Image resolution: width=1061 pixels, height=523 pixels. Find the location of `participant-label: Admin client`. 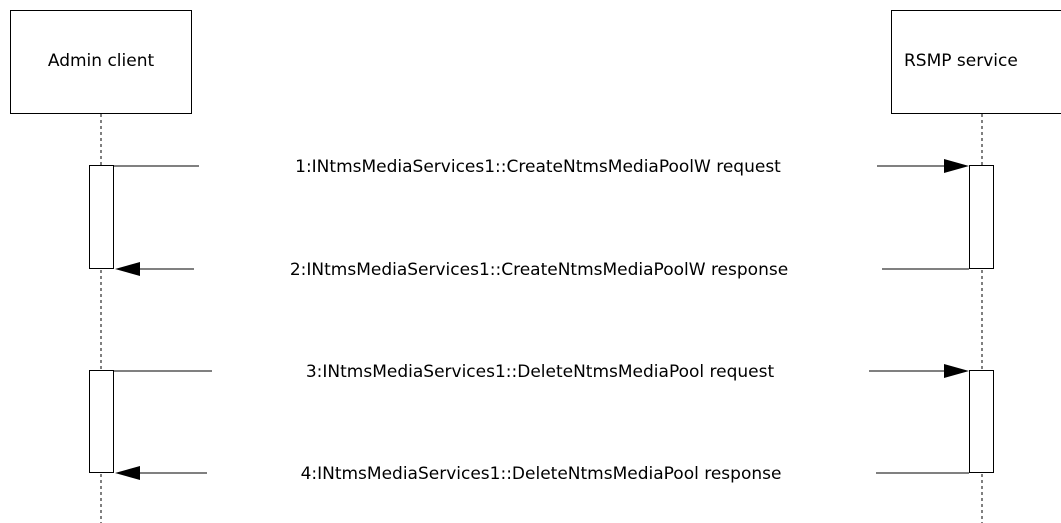

participant-label: Admin client is located at coordinates (101, 61).